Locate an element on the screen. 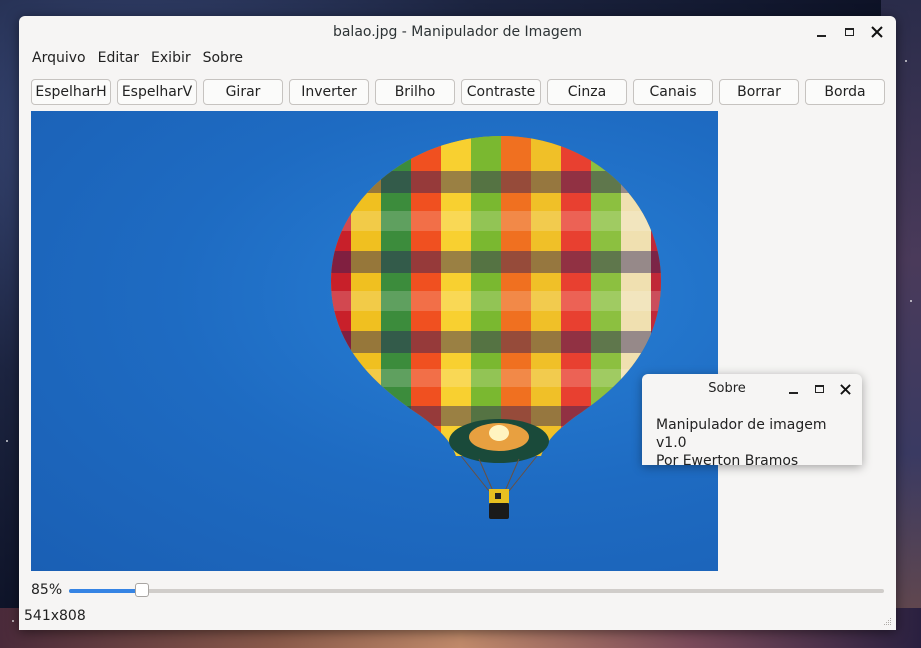 This screenshot has height=648, width=921. canais-button: Canais is located at coordinates (673, 92).